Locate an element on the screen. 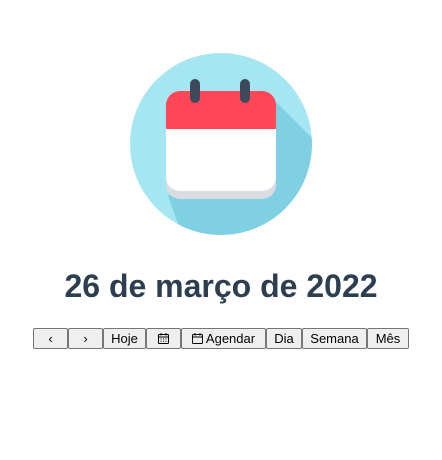 The width and height of the screenshot is (442, 460). today-button: Hoje is located at coordinates (124, 338).